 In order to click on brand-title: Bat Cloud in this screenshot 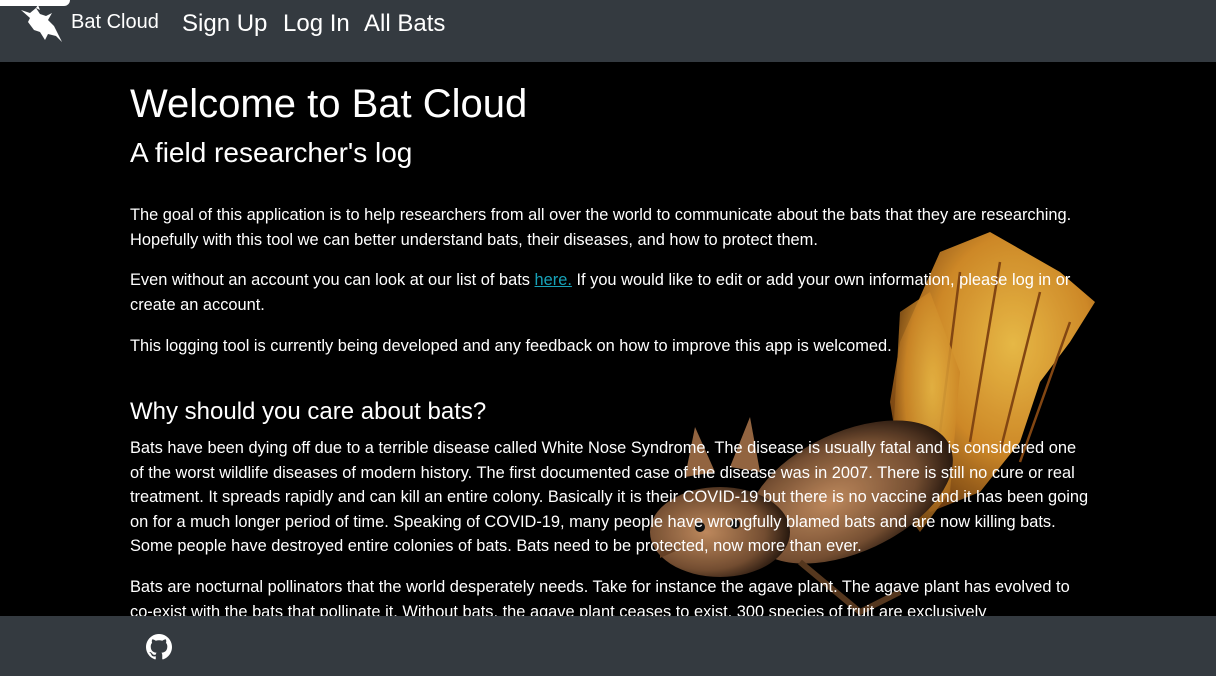, I will do `click(115, 22)`.